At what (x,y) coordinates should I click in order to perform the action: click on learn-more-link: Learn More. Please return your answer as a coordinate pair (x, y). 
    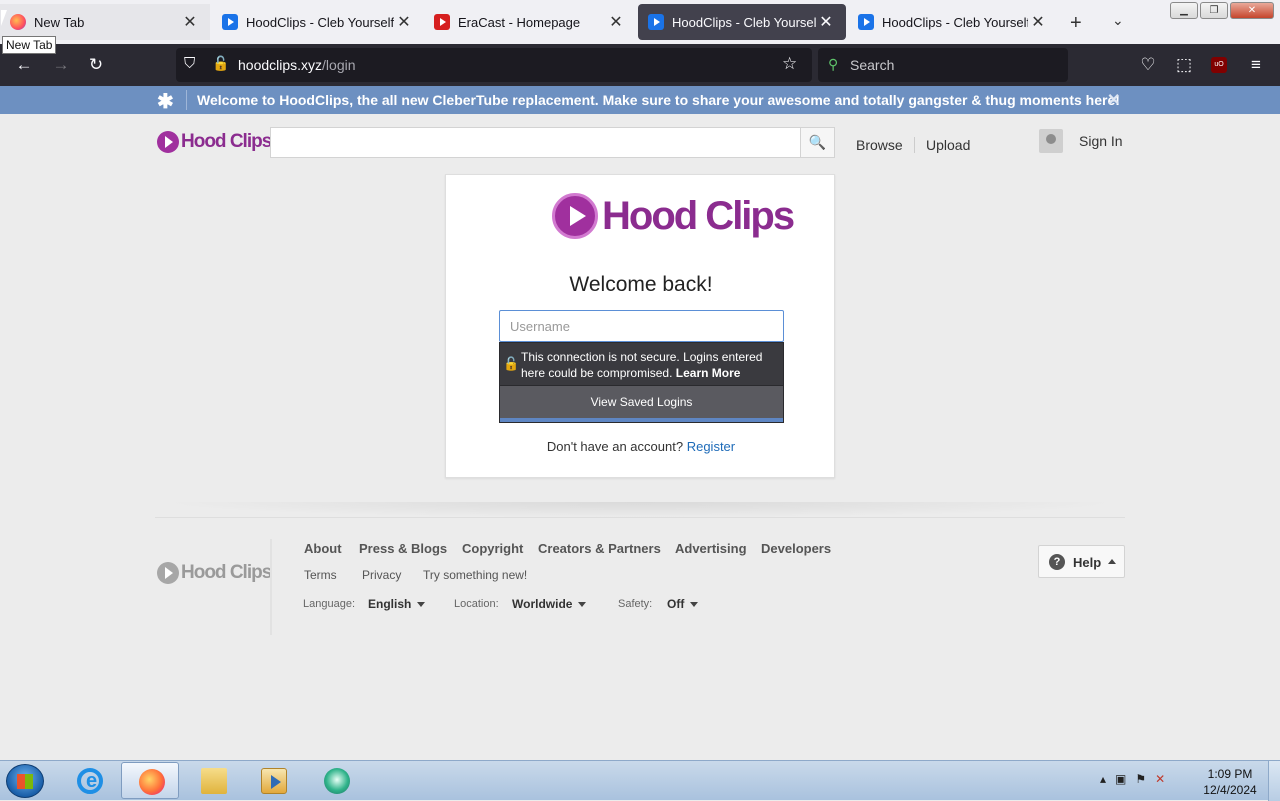
    Looking at the image, I should click on (708, 373).